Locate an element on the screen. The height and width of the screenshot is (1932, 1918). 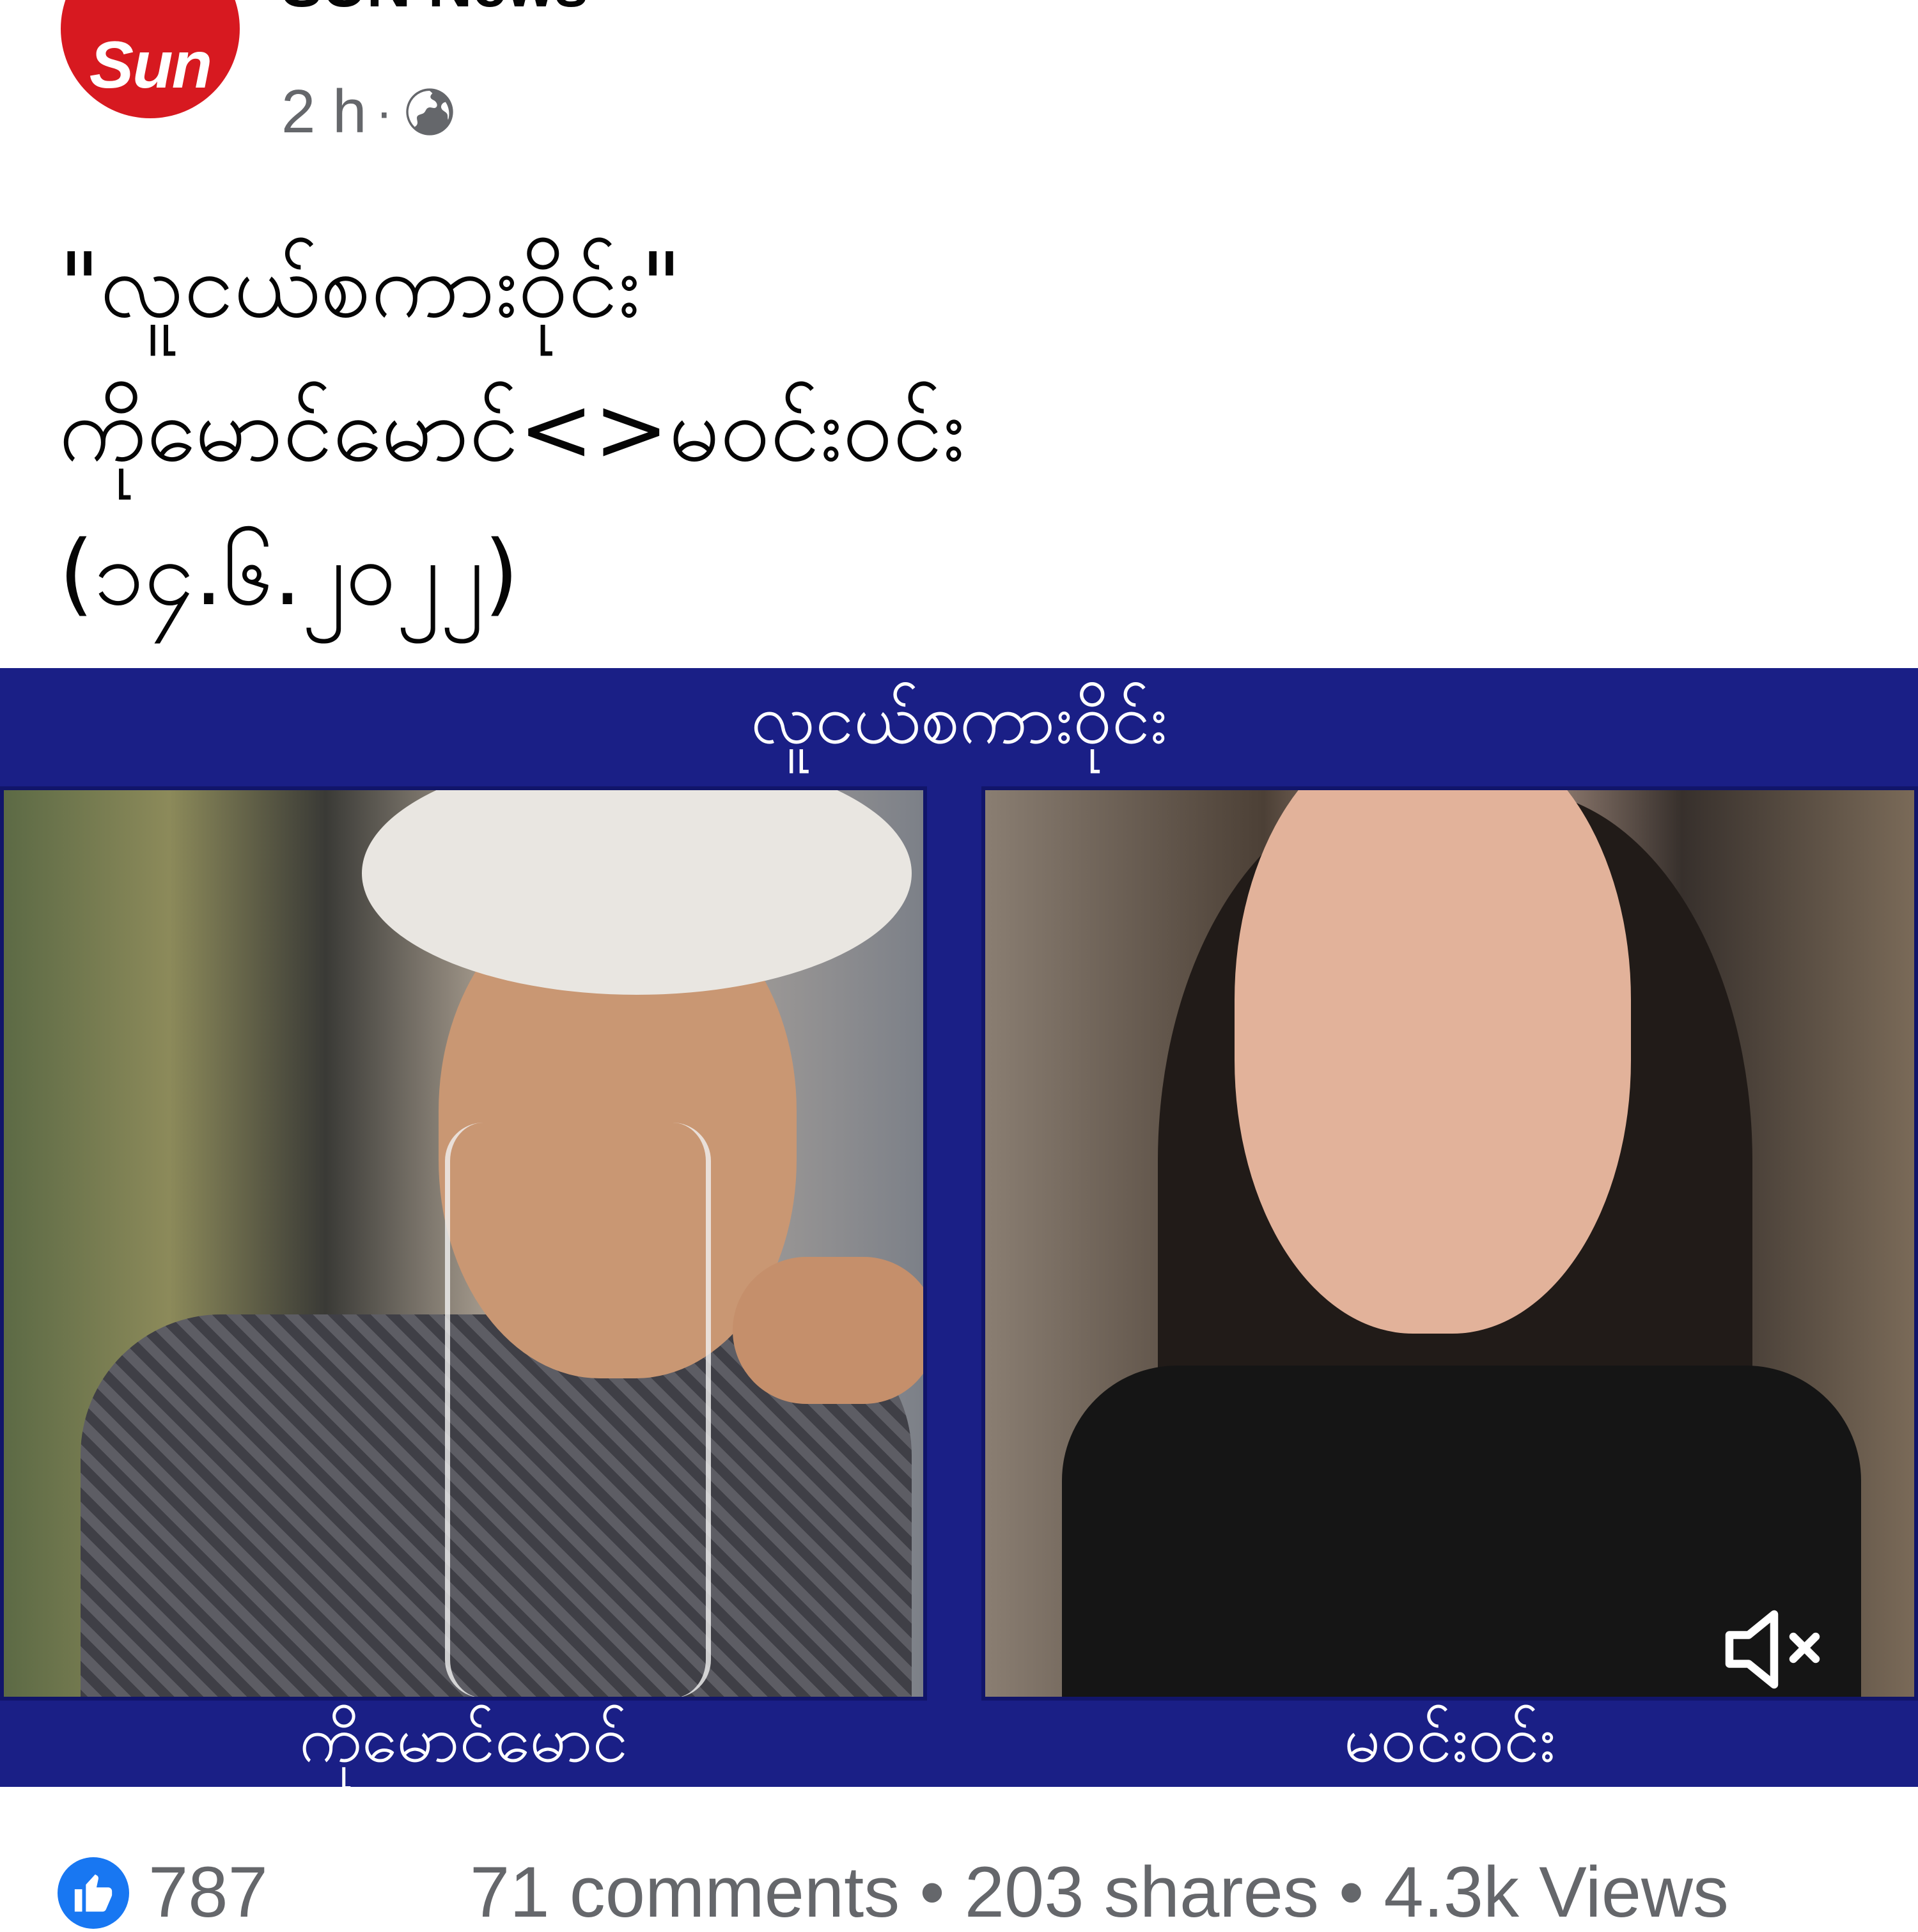
left-speaker-name: ကိုမောင်မောင် is located at coordinates (463, 1740).